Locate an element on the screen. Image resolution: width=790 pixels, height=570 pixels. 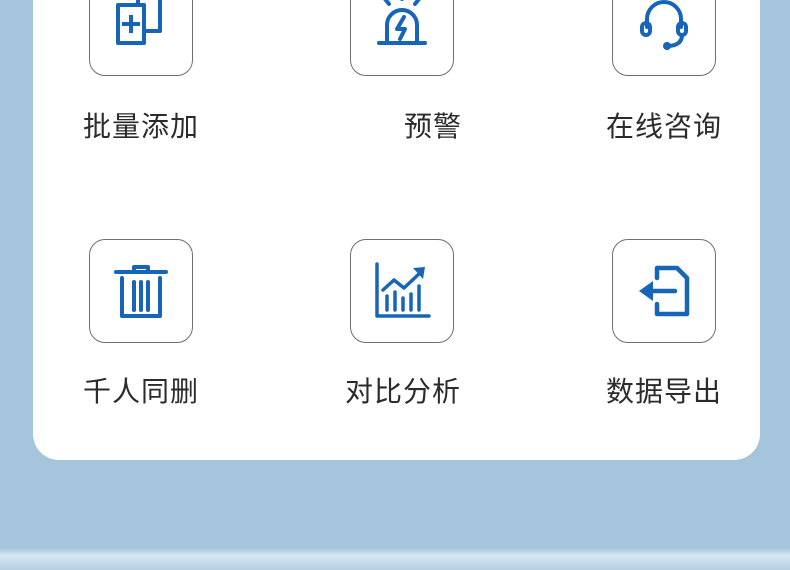
headset-icon is located at coordinates (664, 25).